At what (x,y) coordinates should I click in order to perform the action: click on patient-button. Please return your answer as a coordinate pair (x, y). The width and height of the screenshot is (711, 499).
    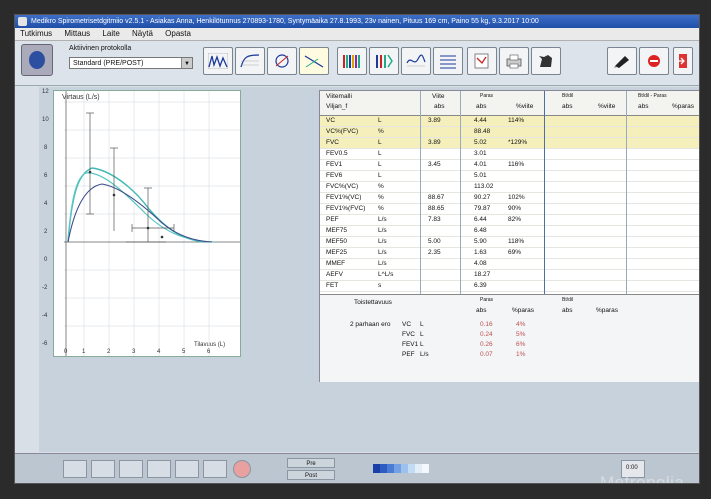
    Looking at the image, I should click on (37, 60).